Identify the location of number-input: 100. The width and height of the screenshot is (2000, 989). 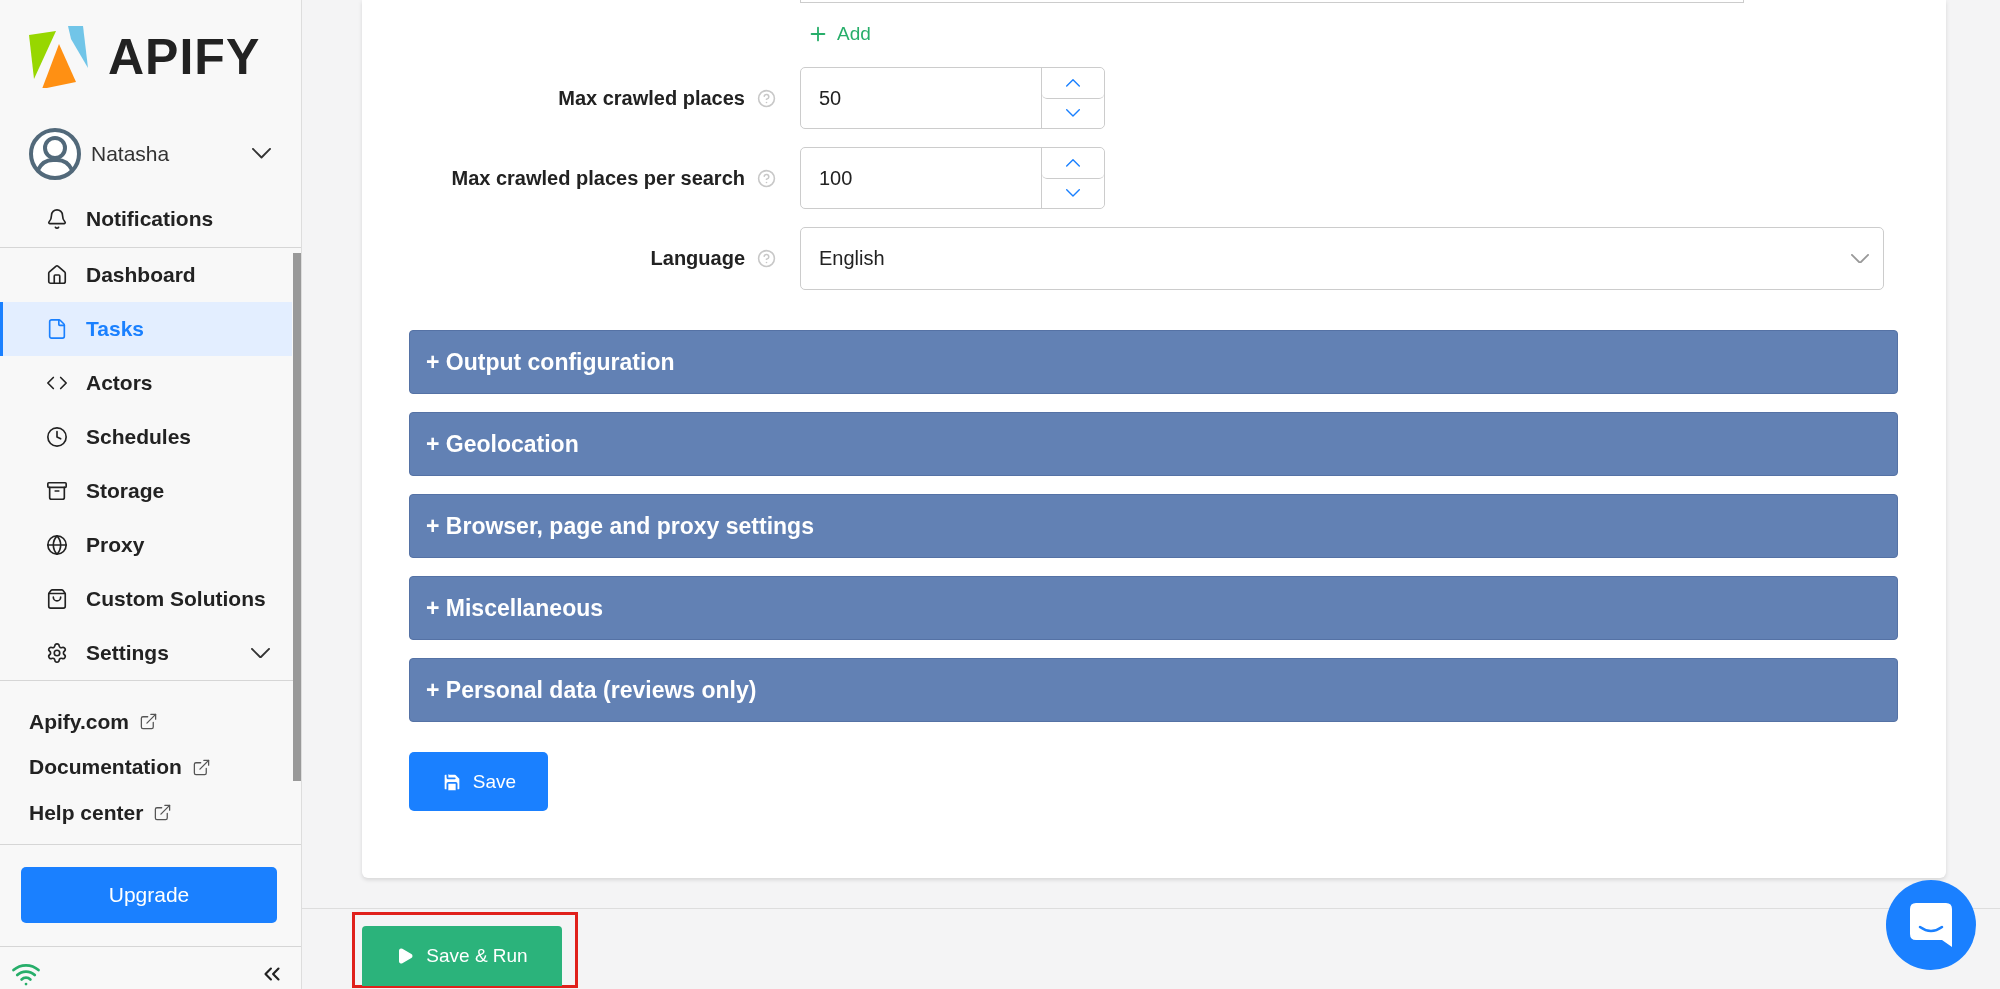
(952, 178).